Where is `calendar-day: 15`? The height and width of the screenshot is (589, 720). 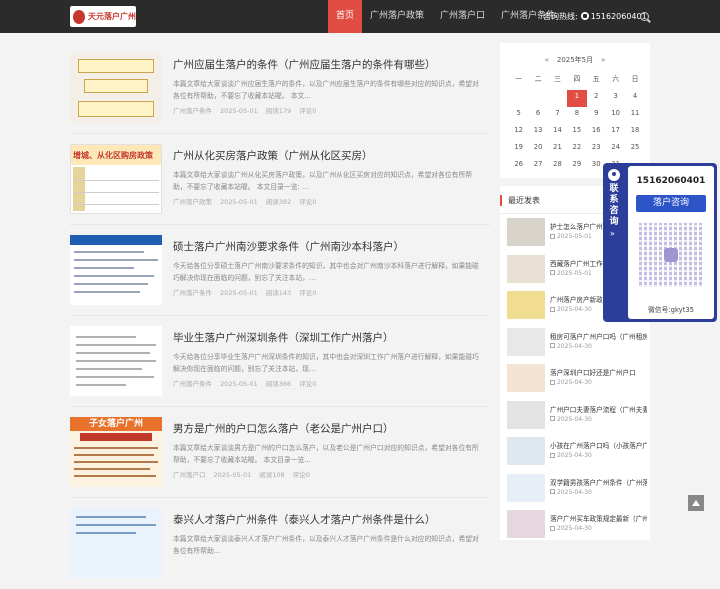
calendar-day: 15 is located at coordinates (576, 132).